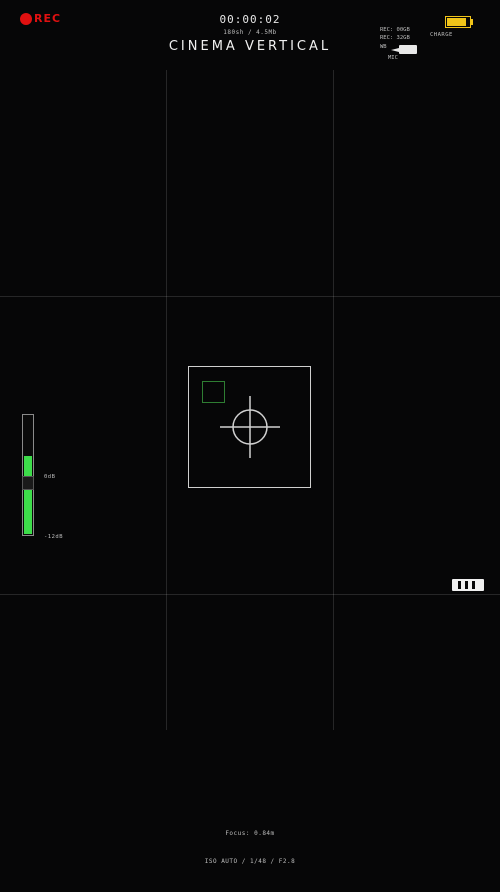  I want to click on timecode: 00:00:02, so click(250, 19).